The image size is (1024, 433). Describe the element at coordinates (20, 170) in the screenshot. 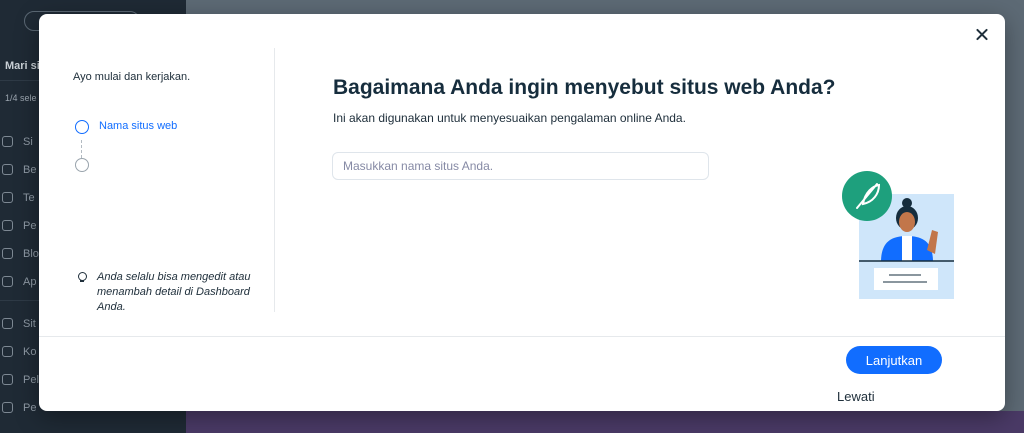

I see `background-sidebar-item: Be` at that location.